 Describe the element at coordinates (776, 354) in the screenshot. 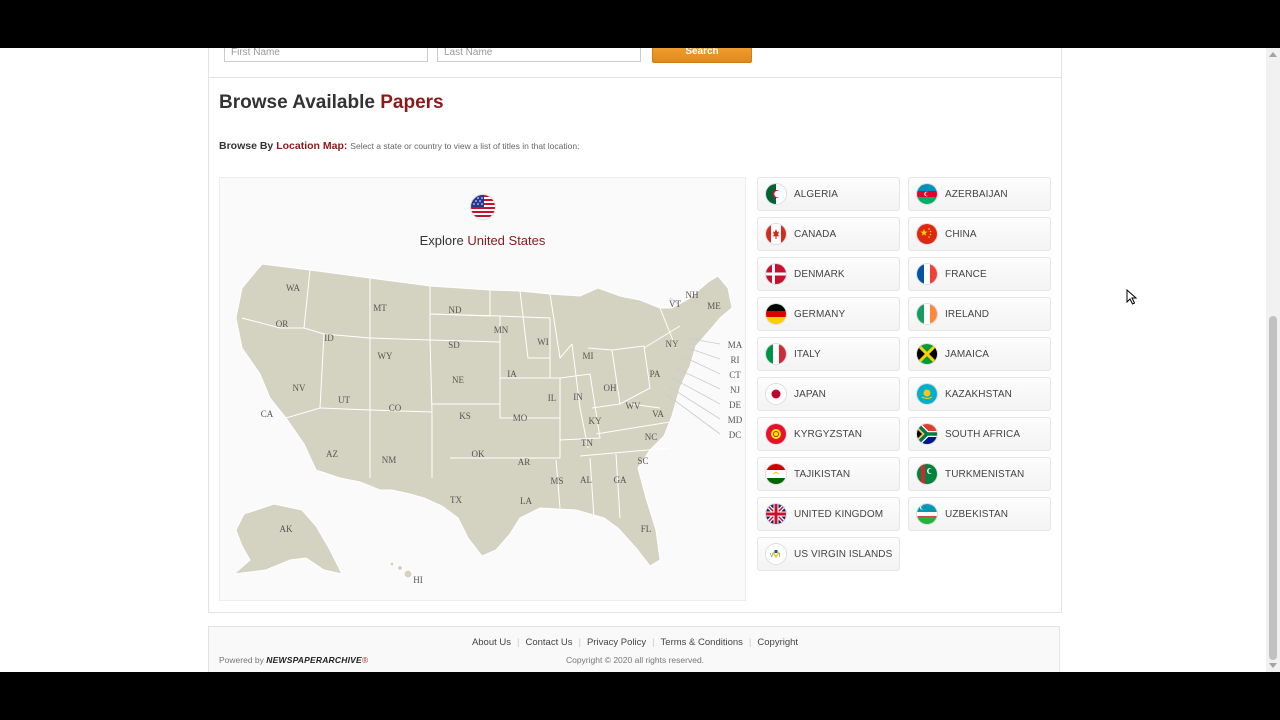

I see `italy-flag-icon` at that location.